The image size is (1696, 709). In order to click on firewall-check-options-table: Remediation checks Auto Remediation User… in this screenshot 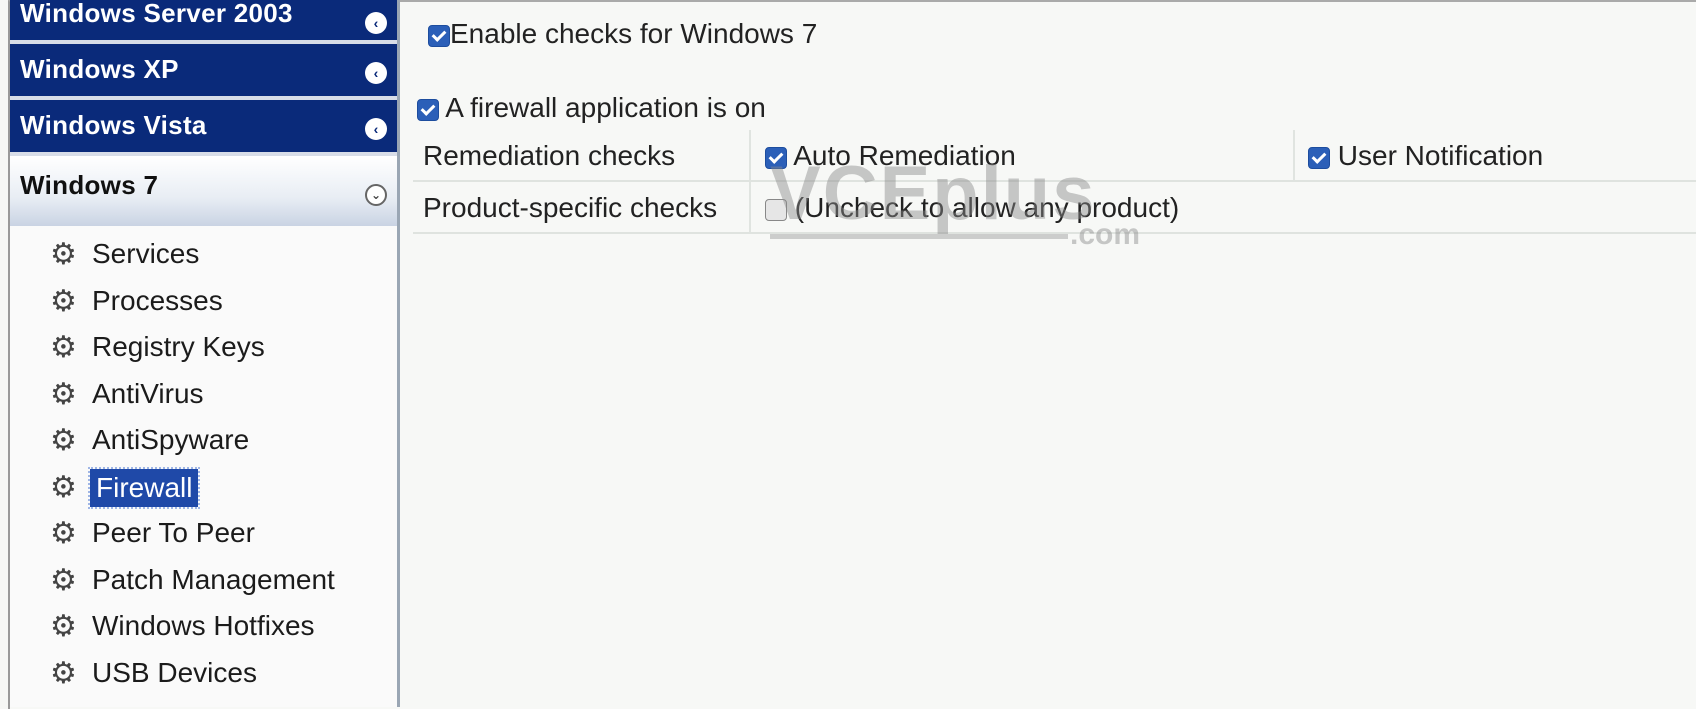, I will do `click(1054, 186)`.